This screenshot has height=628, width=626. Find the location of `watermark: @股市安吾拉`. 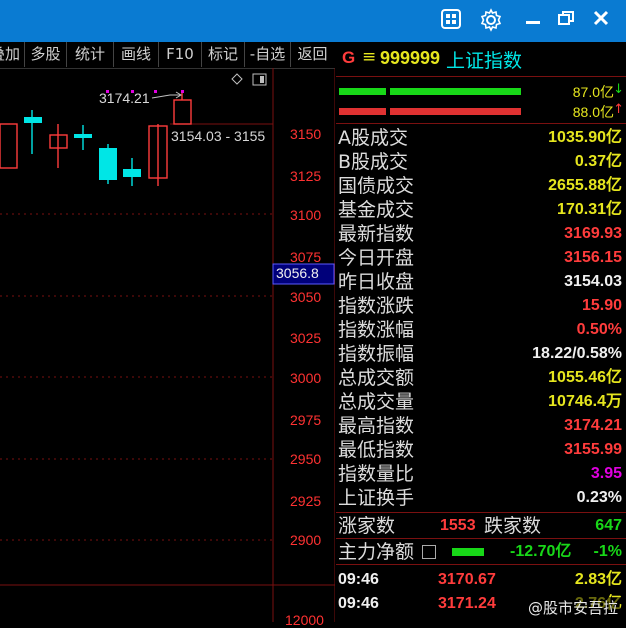

watermark: @股市安吾拉 is located at coordinates (572, 607).